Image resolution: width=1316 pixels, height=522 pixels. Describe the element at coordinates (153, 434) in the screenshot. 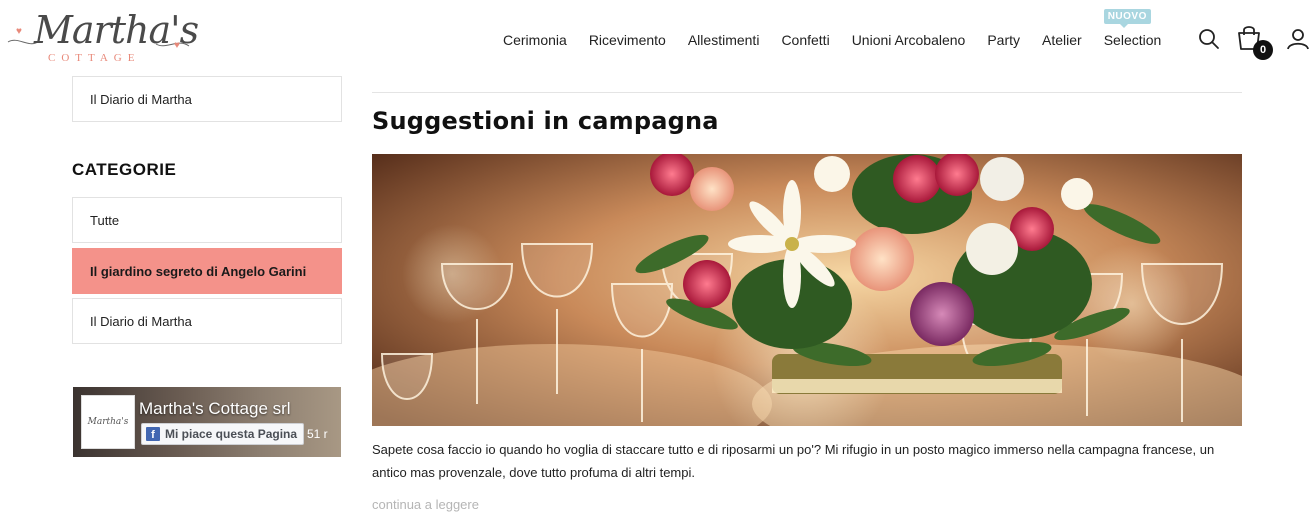

I see `facebook-icon: f` at that location.